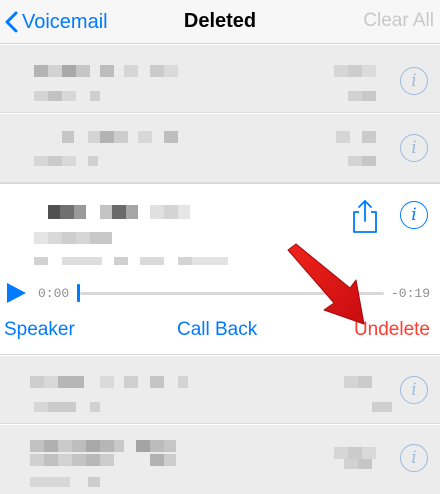  Describe the element at coordinates (410, 293) in the screenshot. I see `remaining-time: -0:19` at that location.